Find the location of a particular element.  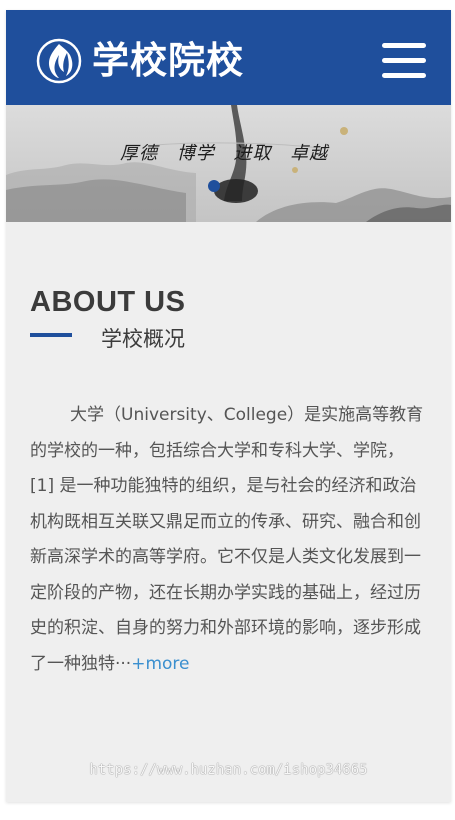

slider-dot-active is located at coordinates (214, 186).